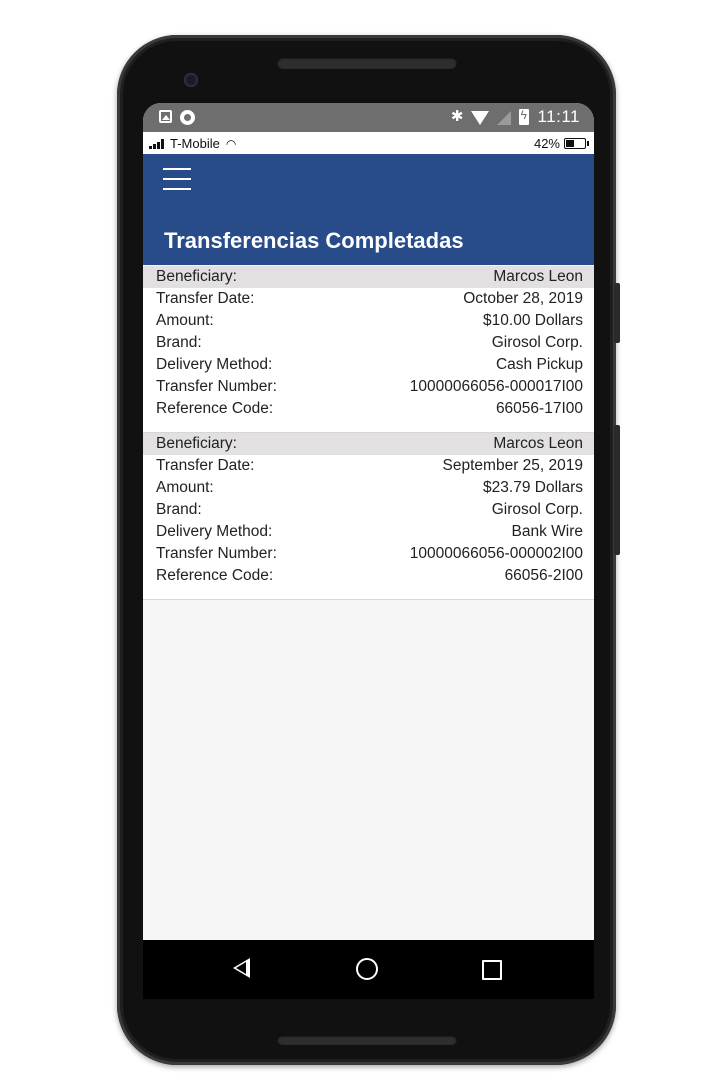  What do you see at coordinates (558, 116) in the screenshot?
I see `status-clock: 11:11` at bounding box center [558, 116].